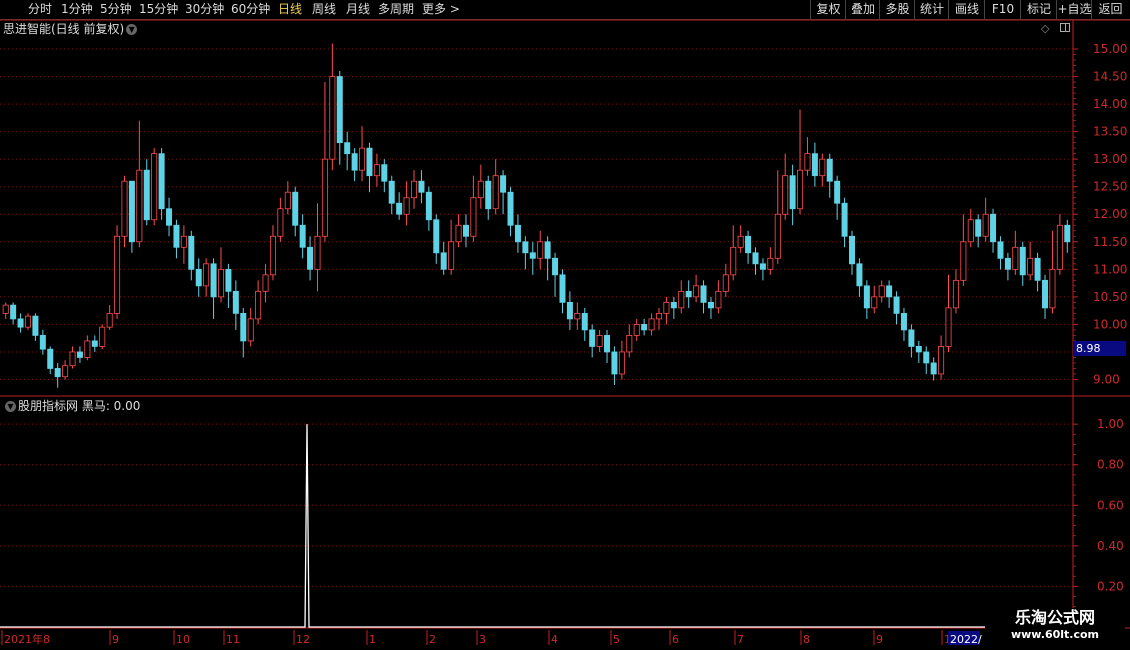 The height and width of the screenshot is (650, 1130). What do you see at coordinates (250, 9) in the screenshot?
I see `period-tab-5: 60分钟` at bounding box center [250, 9].